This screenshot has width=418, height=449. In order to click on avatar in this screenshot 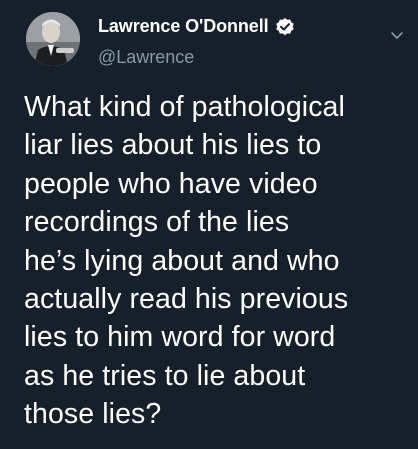, I will do `click(53, 39)`.